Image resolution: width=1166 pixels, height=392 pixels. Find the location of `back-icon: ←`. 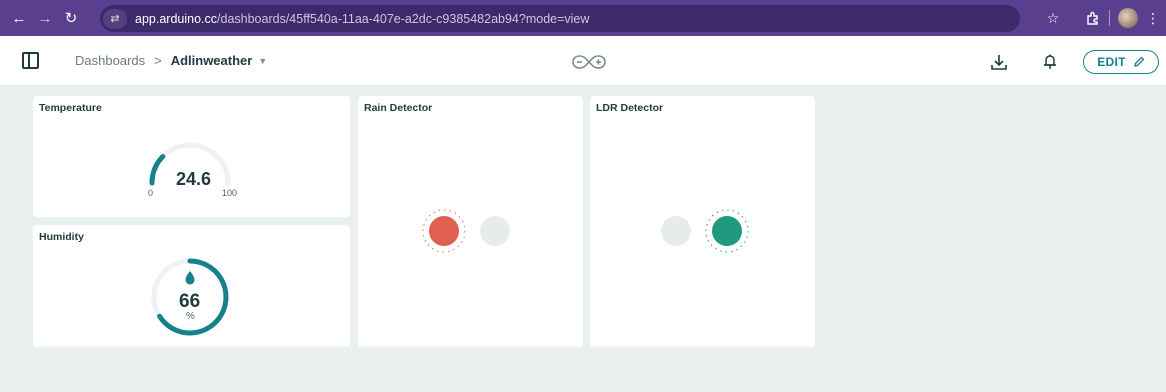

back-icon: ← is located at coordinates (19, 18).